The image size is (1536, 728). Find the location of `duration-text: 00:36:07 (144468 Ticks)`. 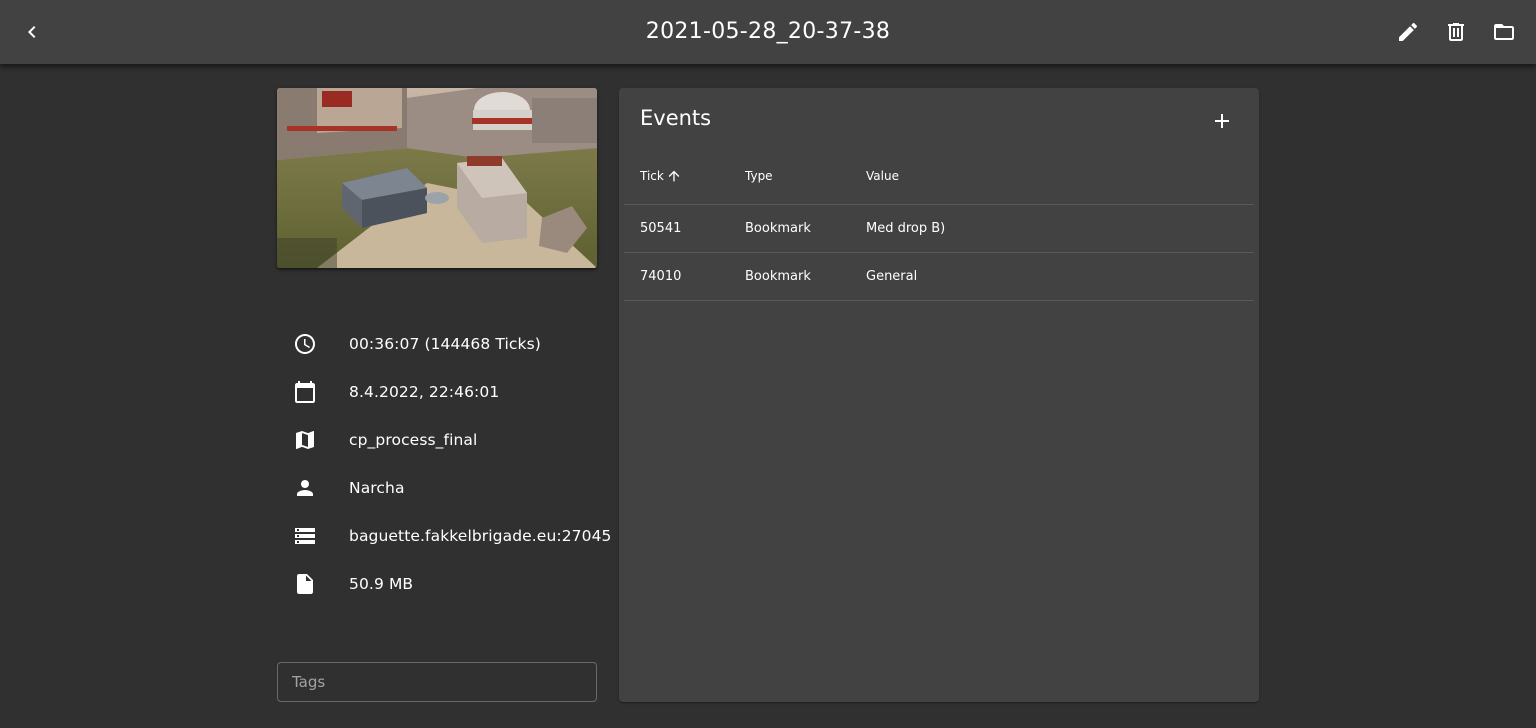

duration-text: 00:36:07 (144468 Ticks) is located at coordinates (445, 344).